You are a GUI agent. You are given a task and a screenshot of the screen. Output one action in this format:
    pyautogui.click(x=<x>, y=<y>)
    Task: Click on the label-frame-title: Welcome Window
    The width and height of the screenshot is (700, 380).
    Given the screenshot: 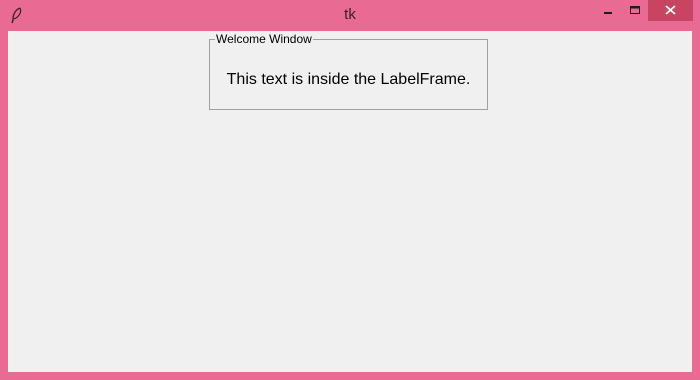 What is the action you would take?
    pyautogui.click(x=264, y=39)
    